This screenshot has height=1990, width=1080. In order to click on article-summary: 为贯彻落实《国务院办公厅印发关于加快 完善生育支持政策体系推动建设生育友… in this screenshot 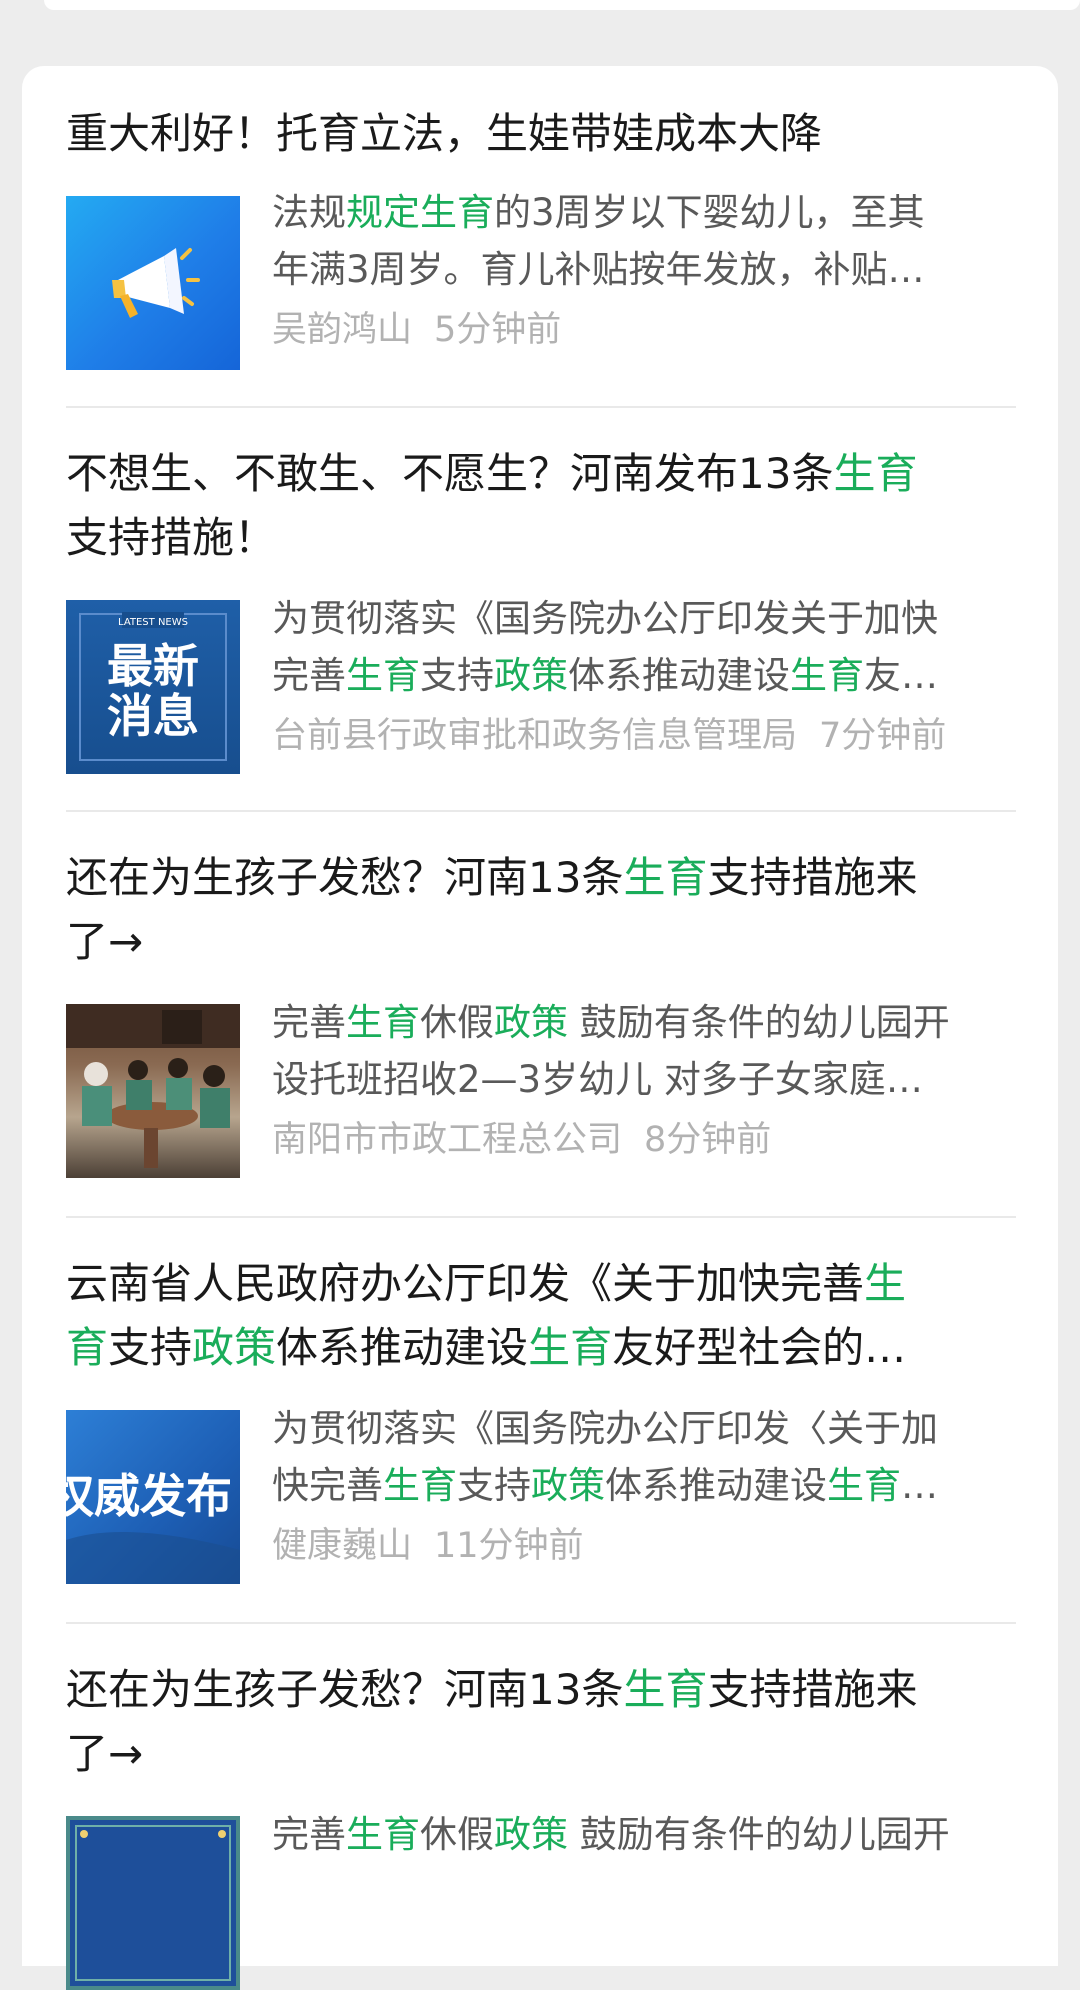, I will do `click(644, 647)`.